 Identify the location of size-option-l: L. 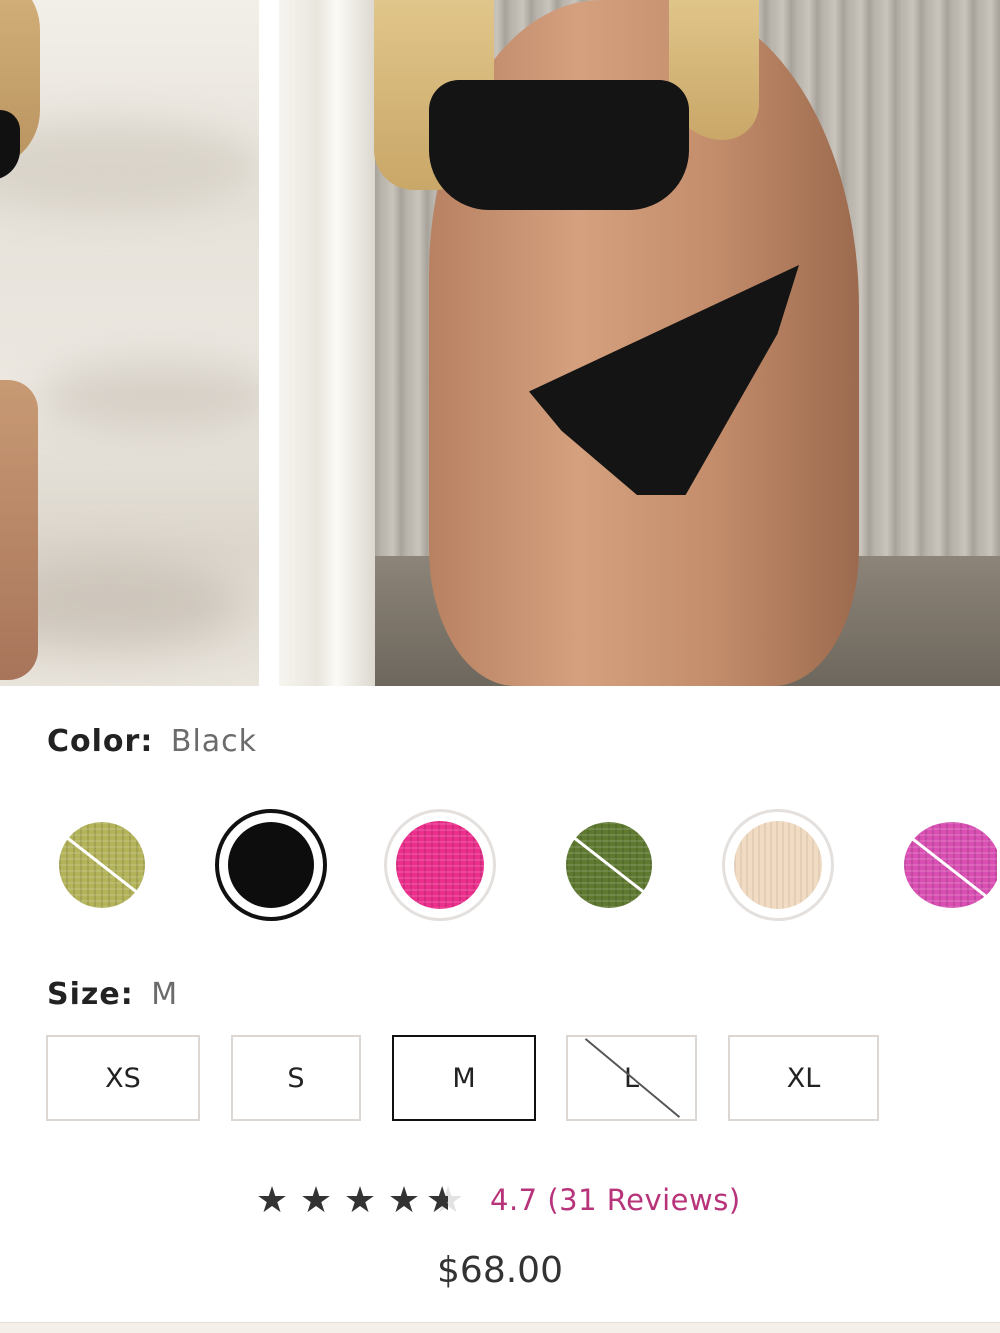
(631, 1078).